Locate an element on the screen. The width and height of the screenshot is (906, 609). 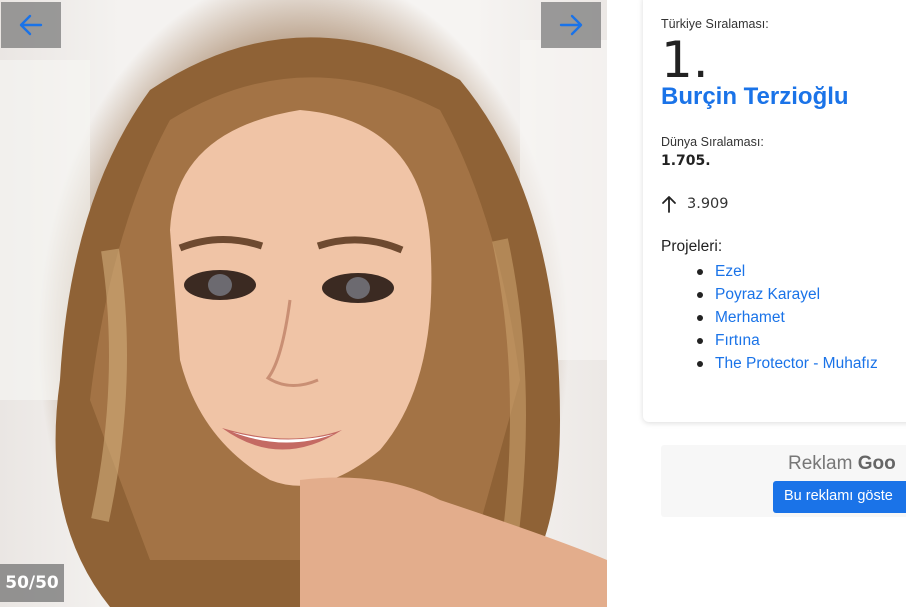
project-link-merhamet: Merhamet is located at coordinates (750, 318).